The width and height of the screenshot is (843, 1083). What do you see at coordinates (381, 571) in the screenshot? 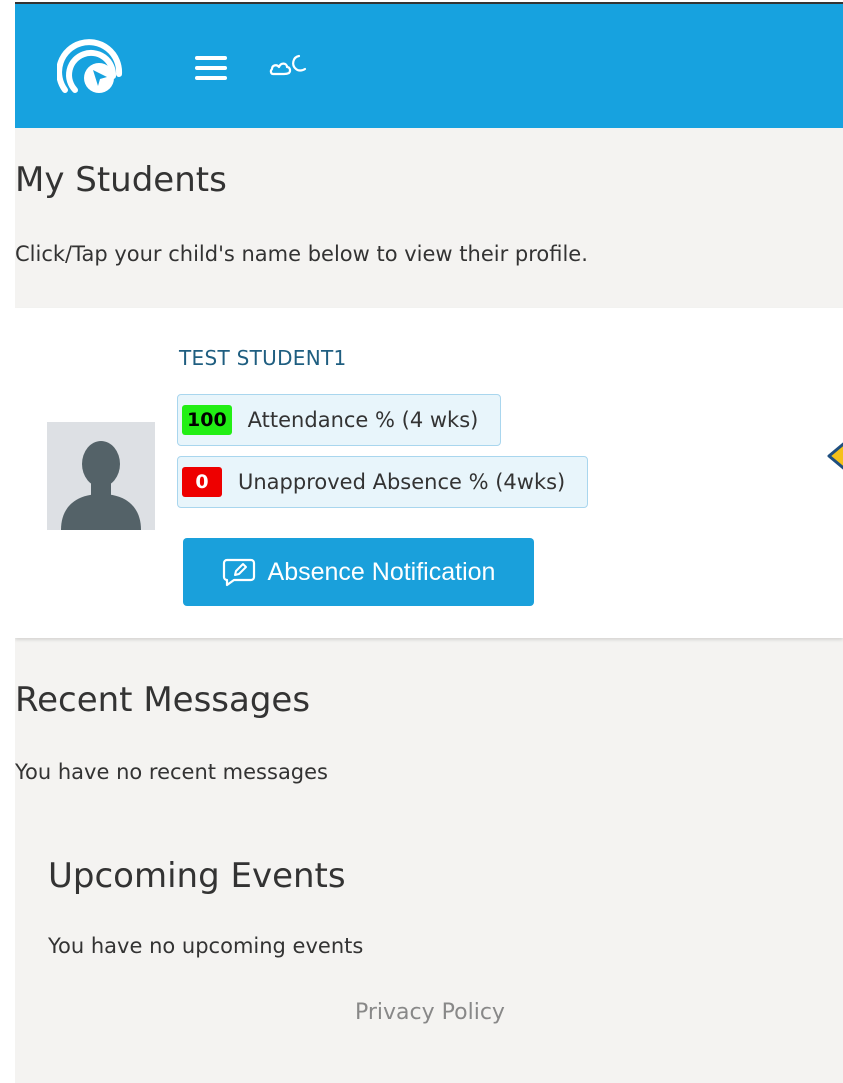
I see `absence-notification-label: Absence Notification` at bounding box center [381, 571].